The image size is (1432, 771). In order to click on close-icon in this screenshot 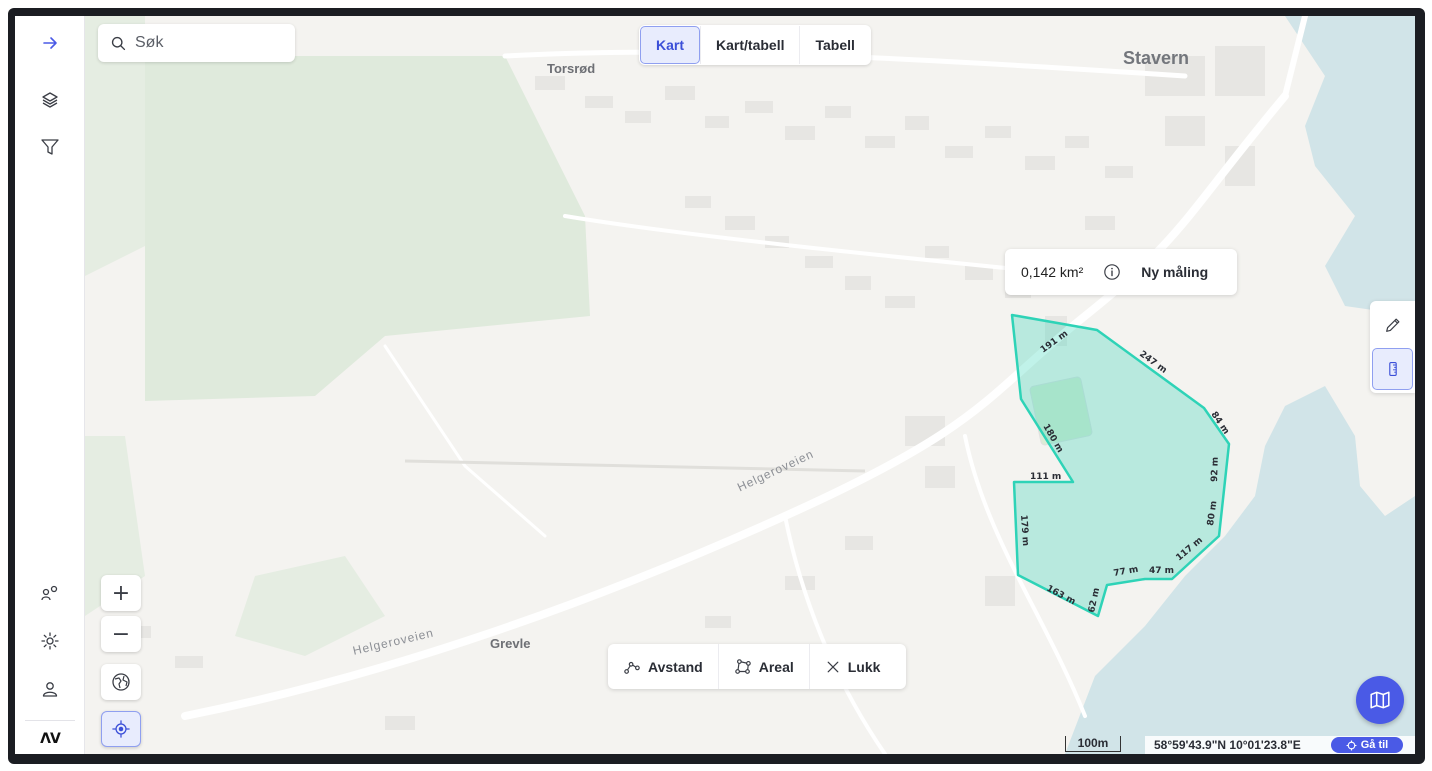, I will do `click(833, 666)`.